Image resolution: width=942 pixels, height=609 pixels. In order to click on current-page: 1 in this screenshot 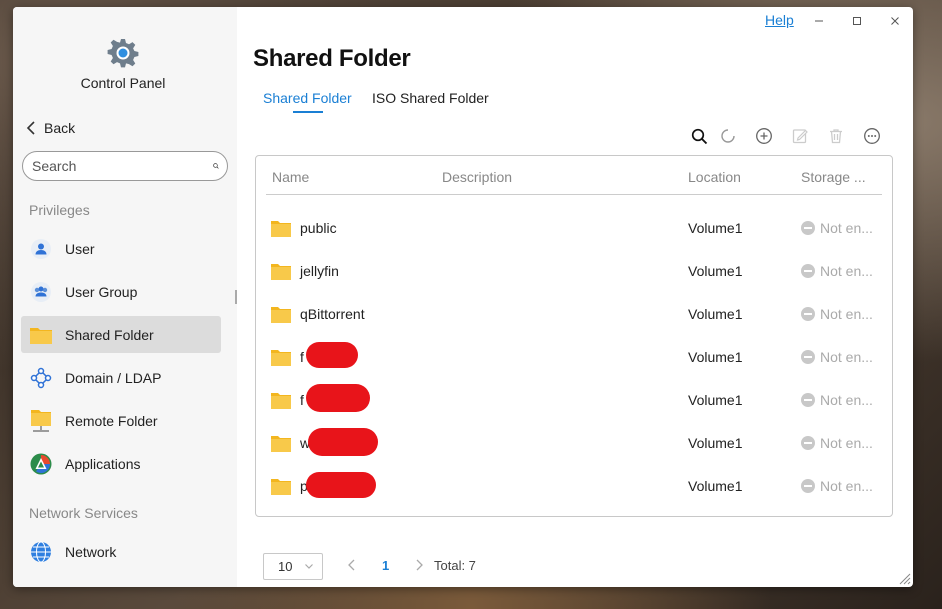, I will do `click(385, 565)`.